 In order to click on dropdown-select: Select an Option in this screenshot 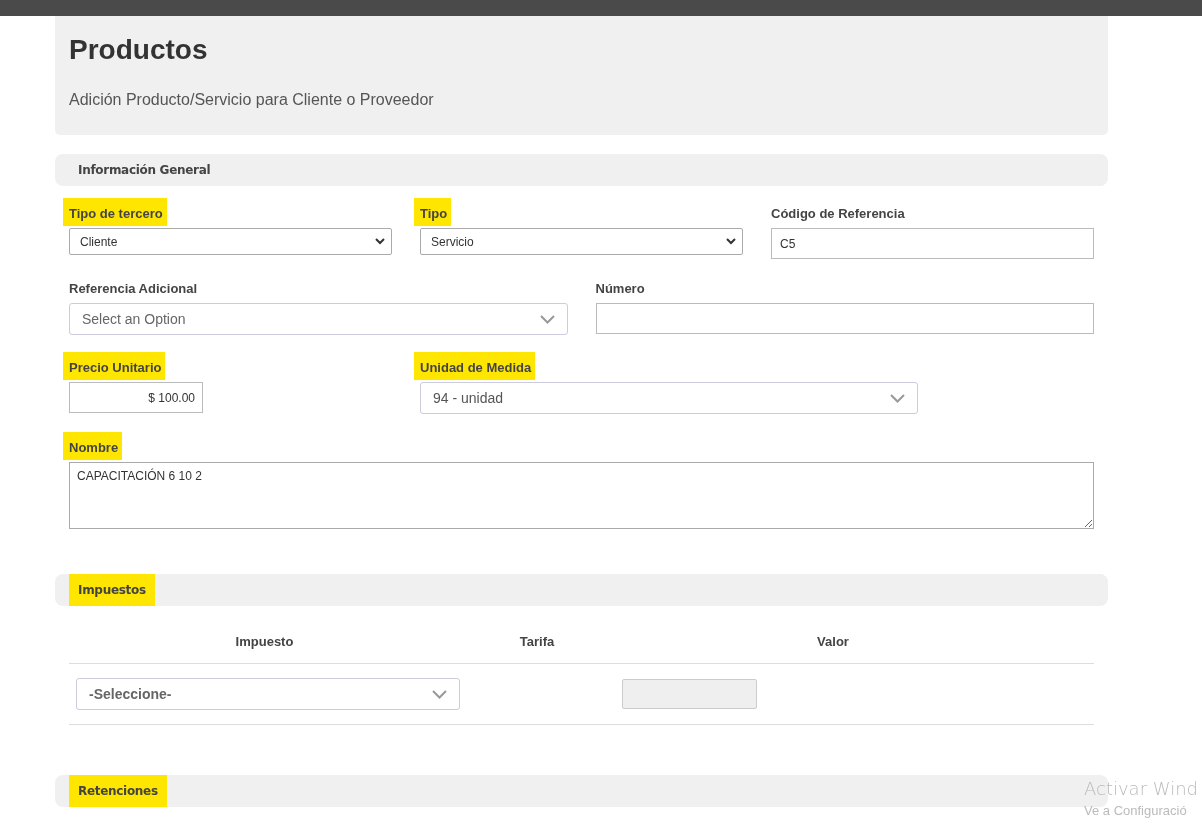, I will do `click(318, 319)`.